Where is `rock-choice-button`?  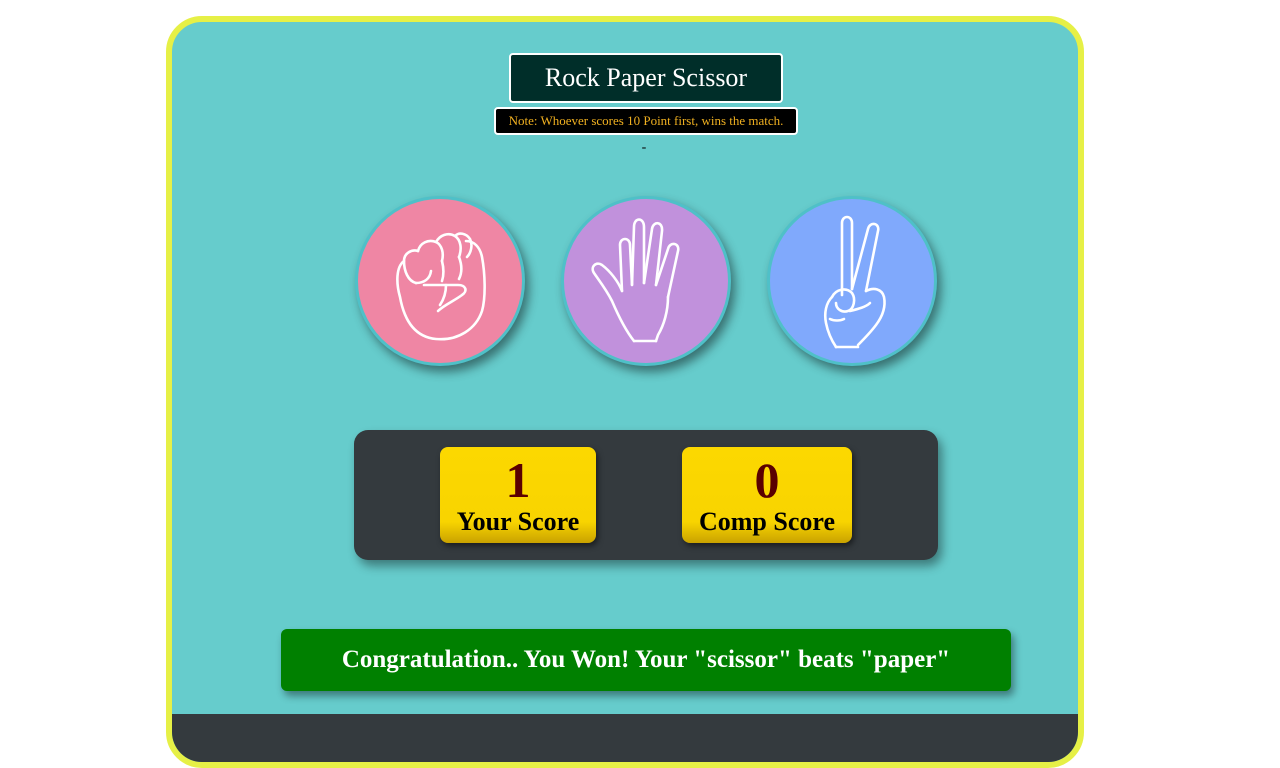 rock-choice-button is located at coordinates (440, 281).